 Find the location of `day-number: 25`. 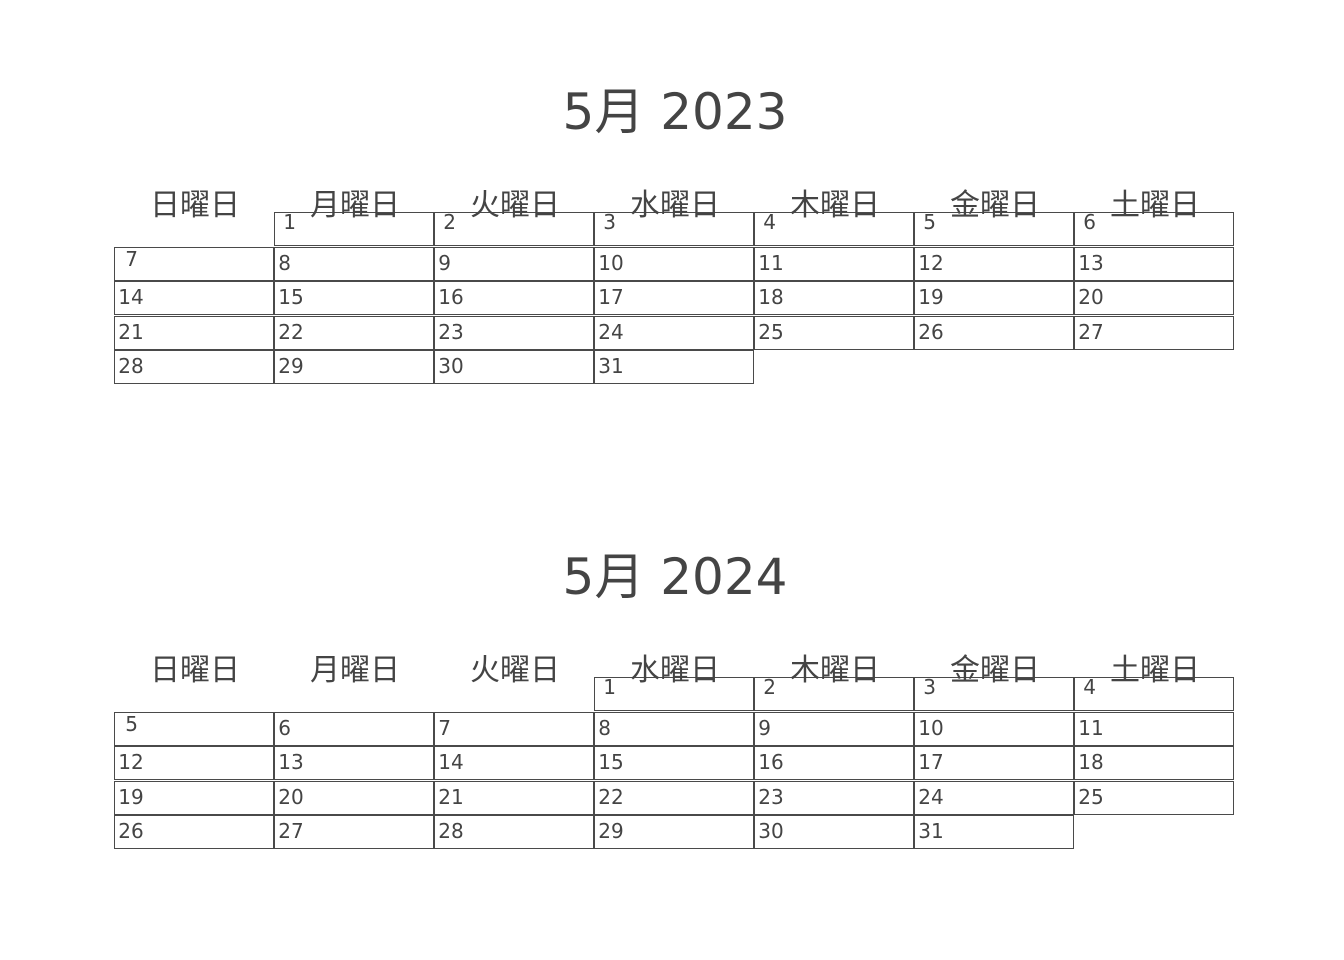

day-number: 25 is located at coordinates (771, 331).